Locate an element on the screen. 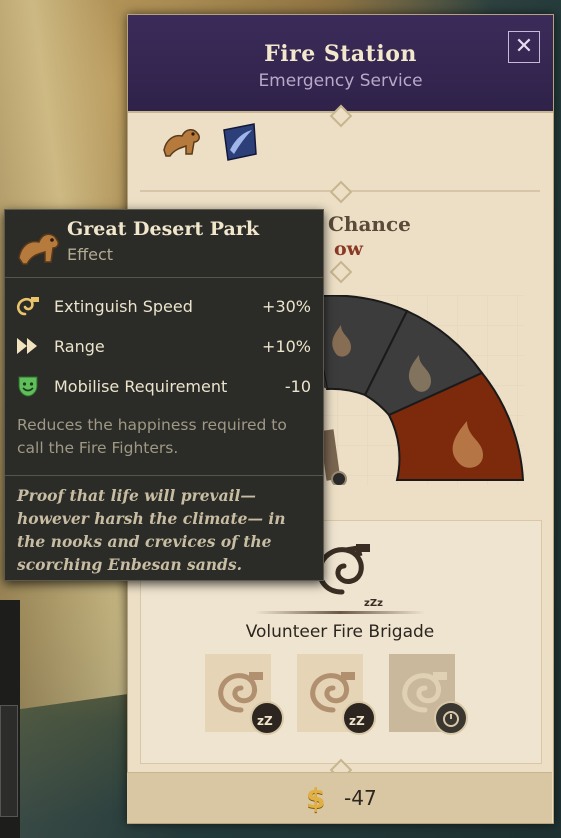 Image resolution: width=561 pixels, height=838 pixels. shield-icon is located at coordinates (240, 142).